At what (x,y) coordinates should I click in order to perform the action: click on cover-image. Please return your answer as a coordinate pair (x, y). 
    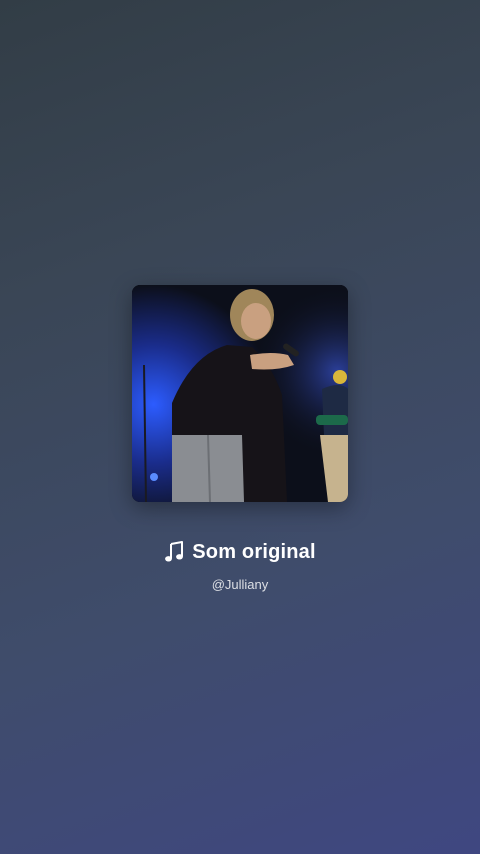
    Looking at the image, I should click on (240, 393).